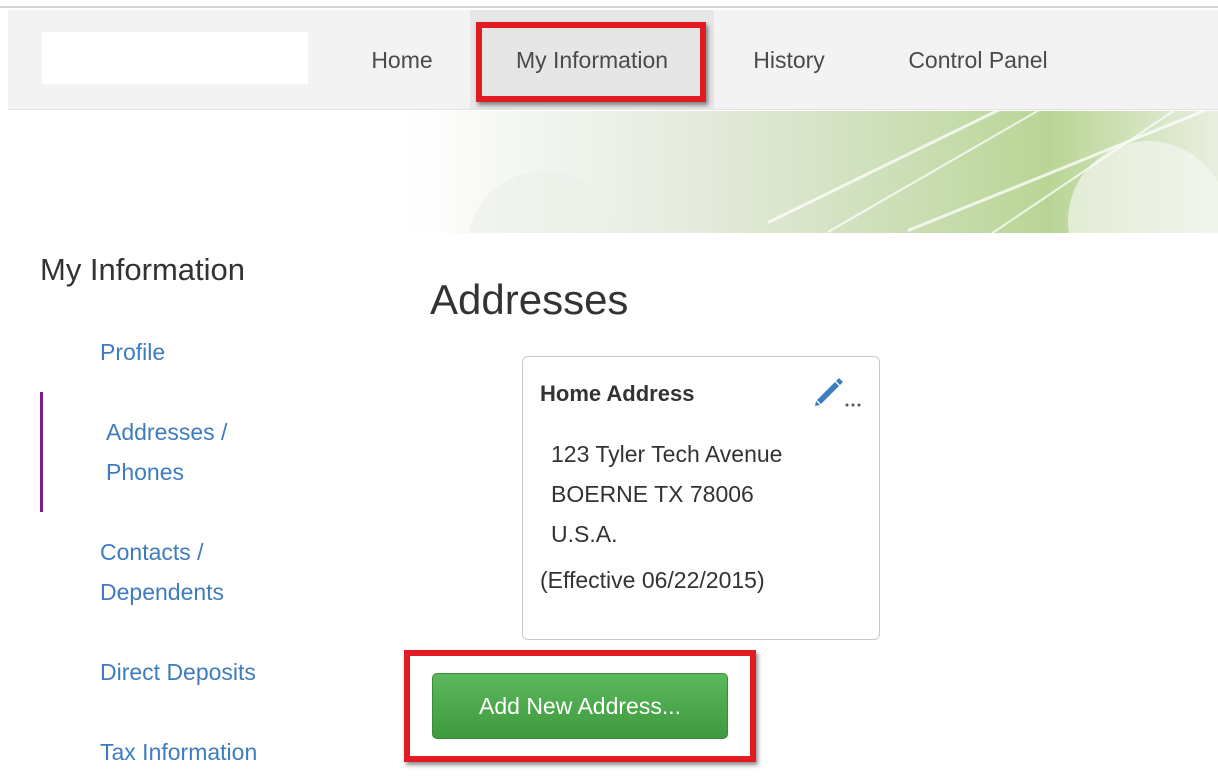 Image resolution: width=1218 pixels, height=777 pixels. Describe the element at coordinates (152, 552) in the screenshot. I see `sidebar-item-label: Contacts /` at that location.